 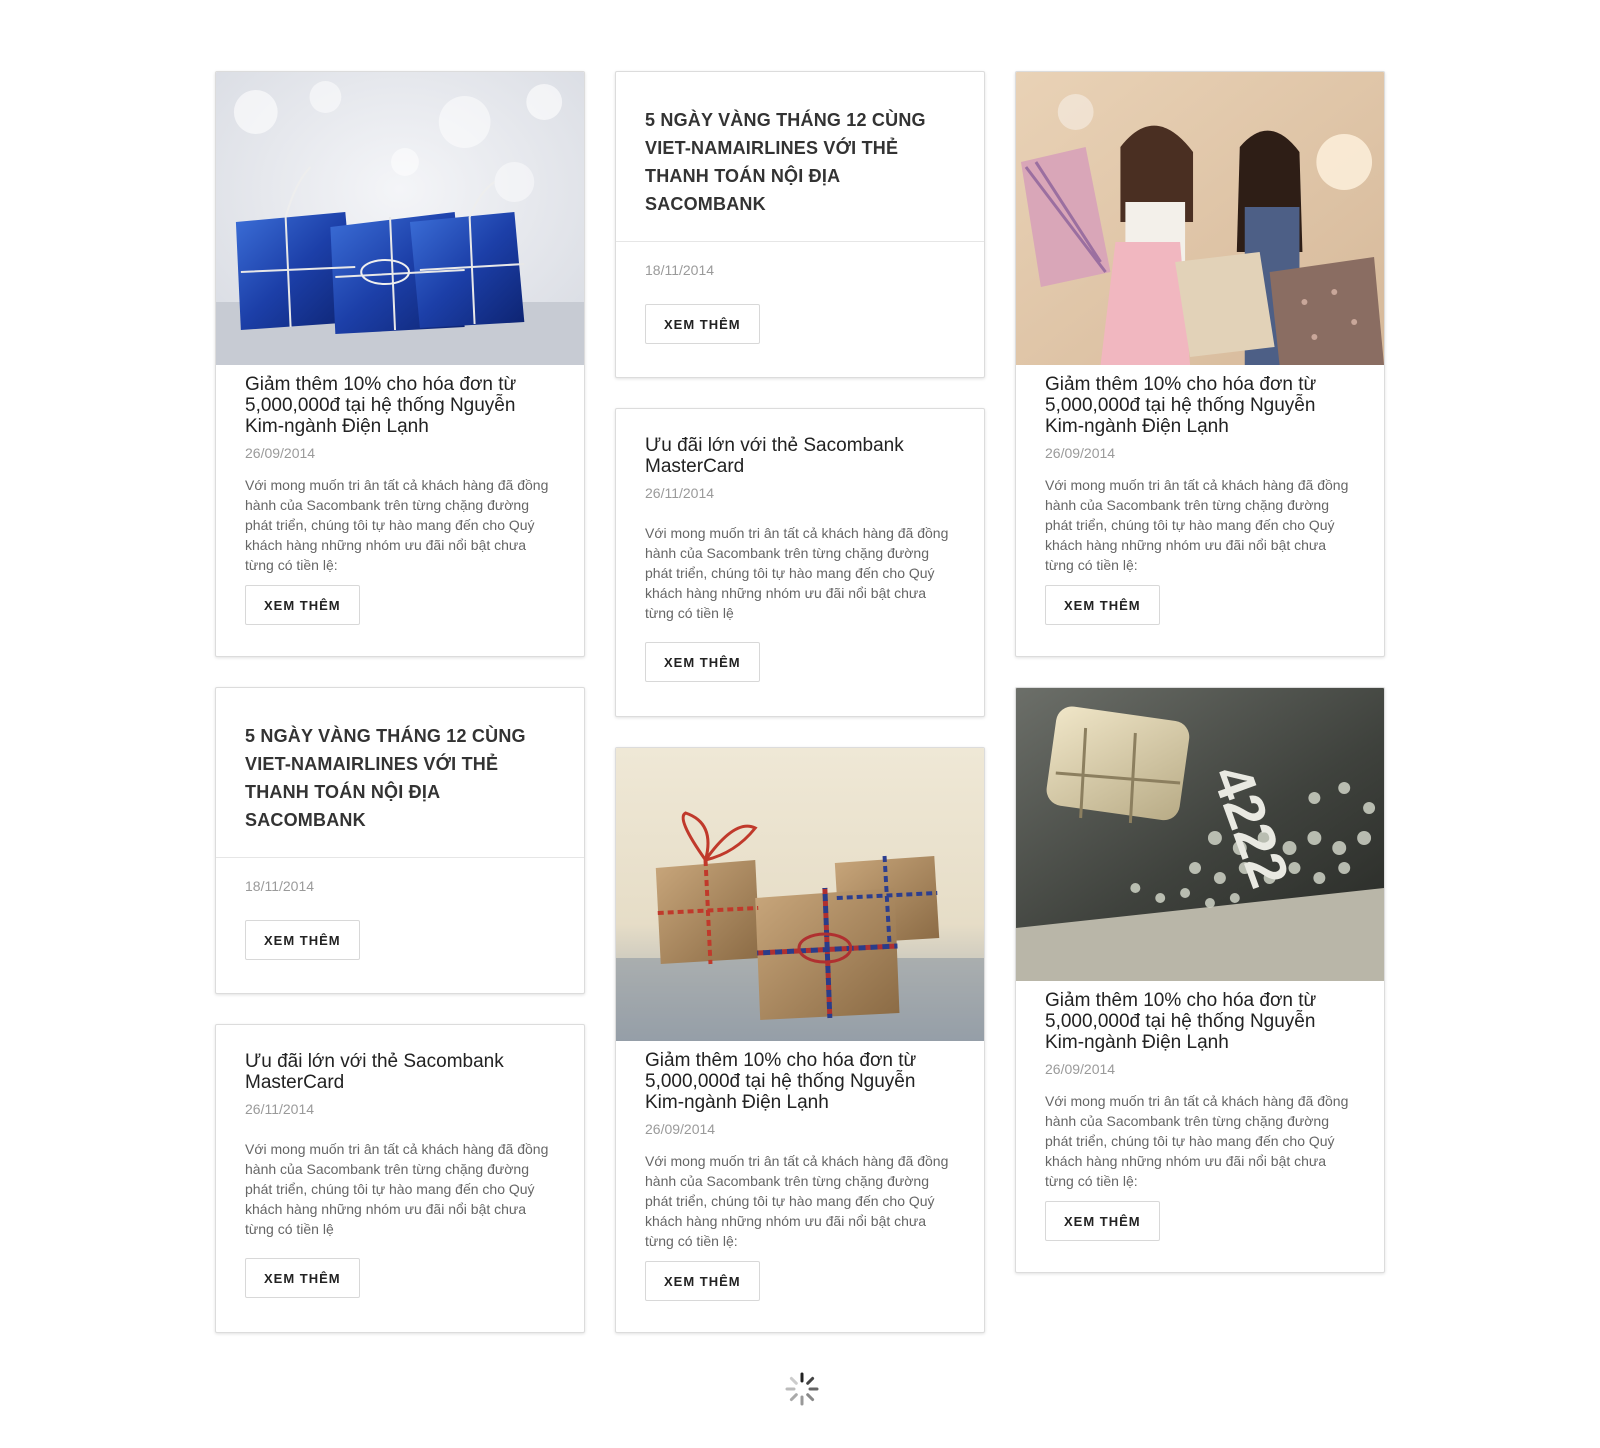 I want to click on promo-image-kraft-gifts, so click(x=800, y=894).